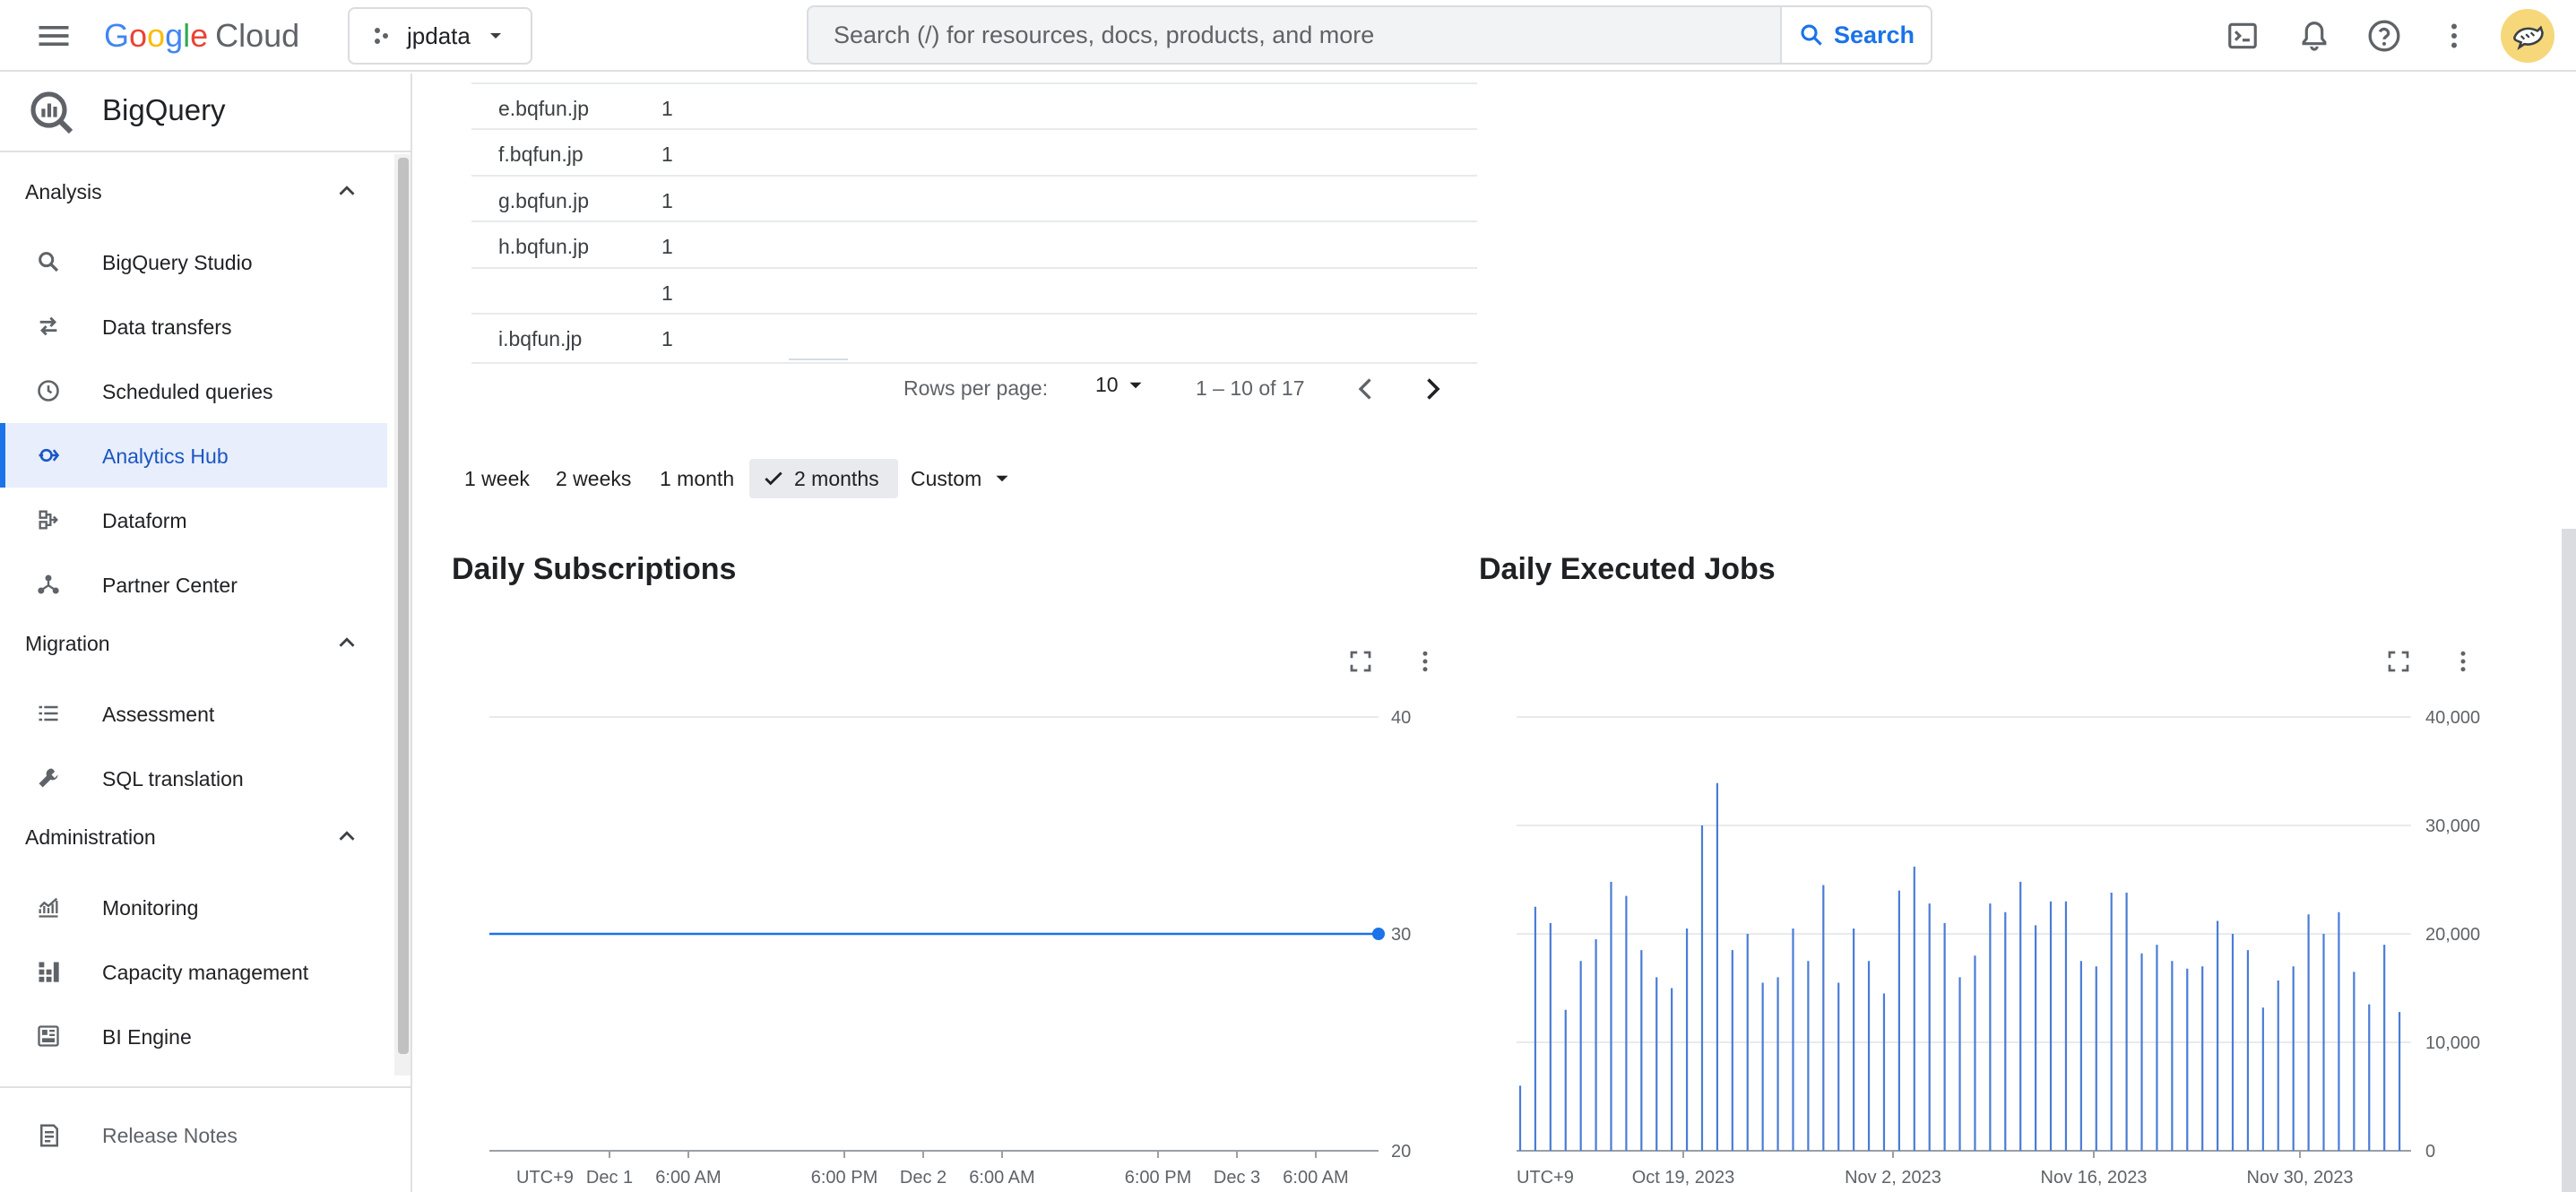 This screenshot has width=2576, height=1192. I want to click on sidebar-item-label: Capacity management, so click(205, 972).